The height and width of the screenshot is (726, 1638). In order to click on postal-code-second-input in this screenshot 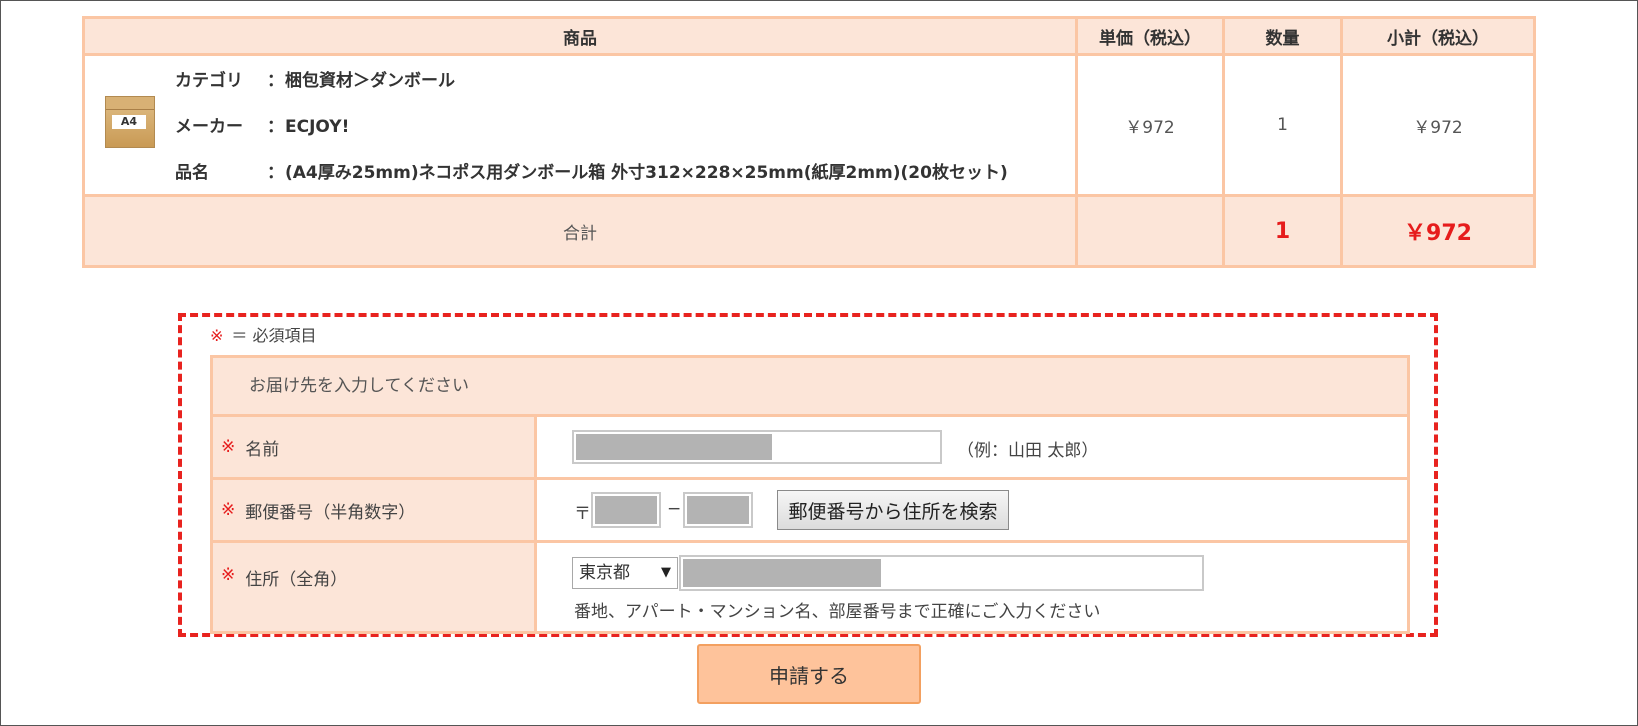, I will do `click(718, 510)`.